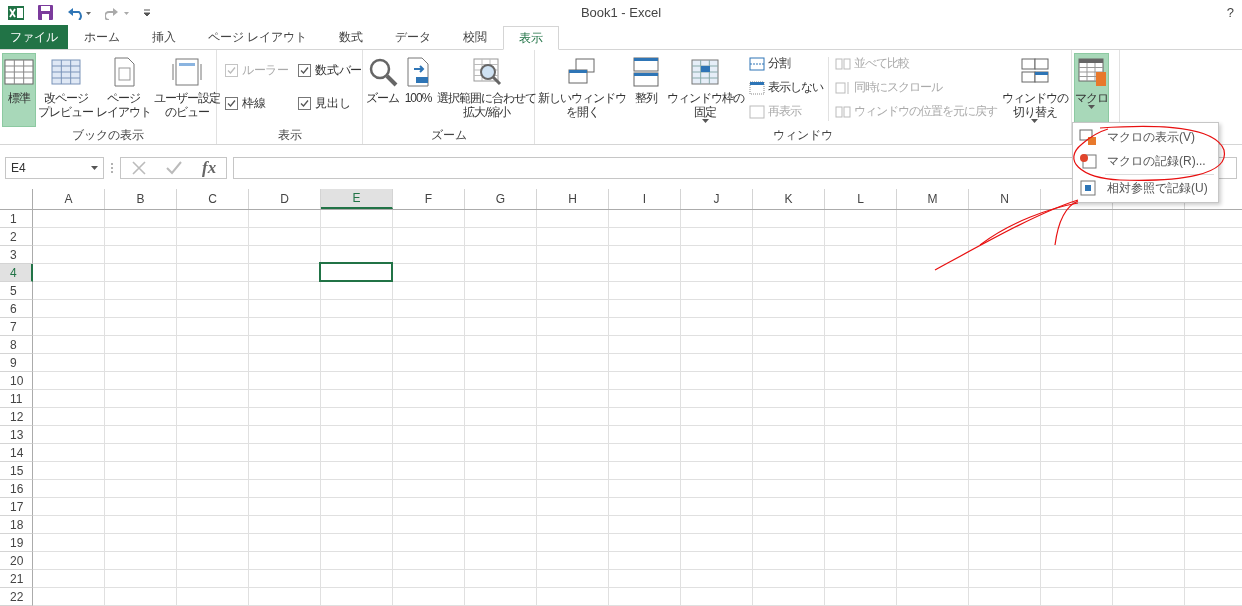  What do you see at coordinates (16, 597) in the screenshot?
I see `row-header: 22` at bounding box center [16, 597].